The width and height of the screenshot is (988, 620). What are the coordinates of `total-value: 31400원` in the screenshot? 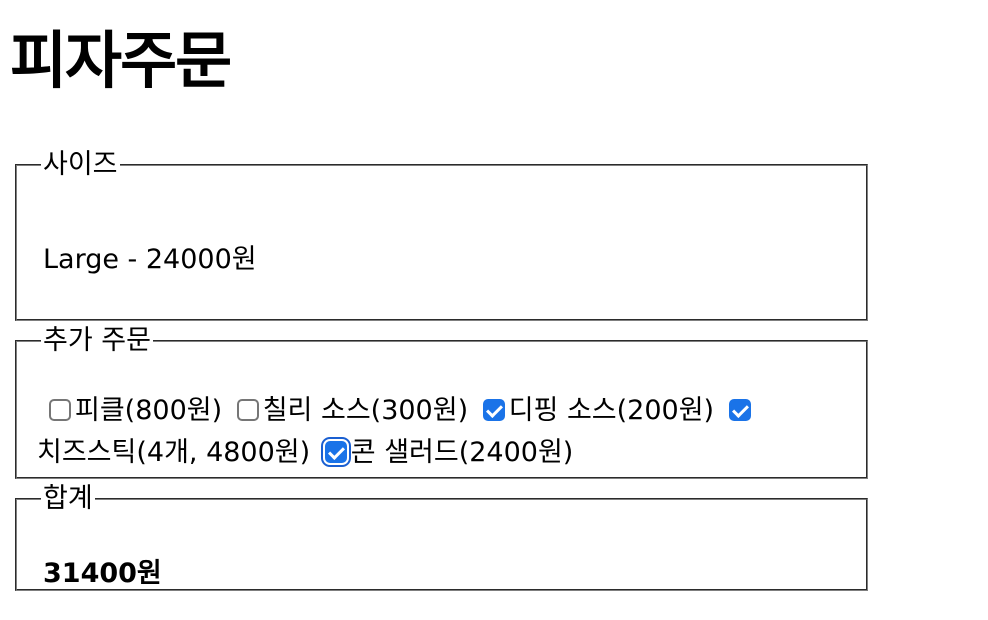 It's located at (102, 573).